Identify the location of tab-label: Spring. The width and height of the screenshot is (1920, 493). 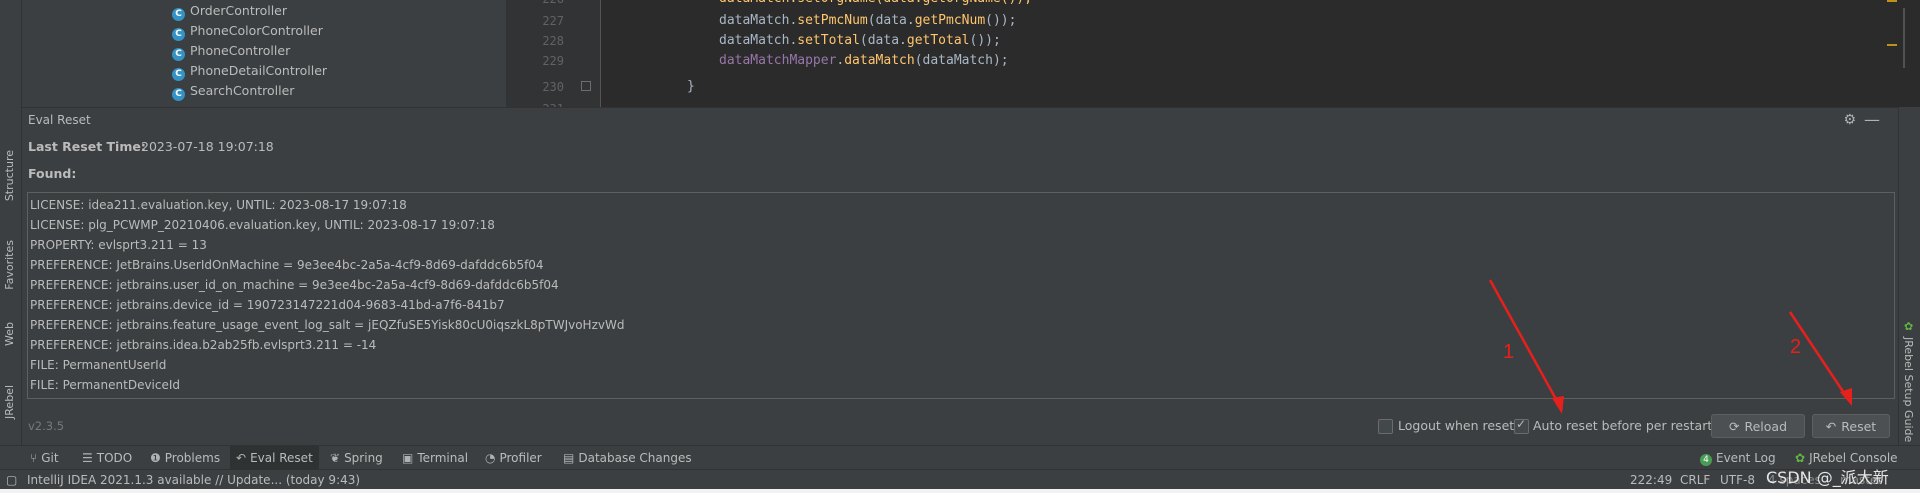
(363, 458).